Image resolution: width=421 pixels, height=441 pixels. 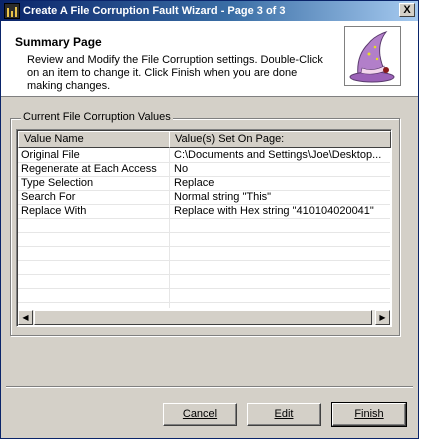 I want to click on edit-label: Edit, so click(x=284, y=414).